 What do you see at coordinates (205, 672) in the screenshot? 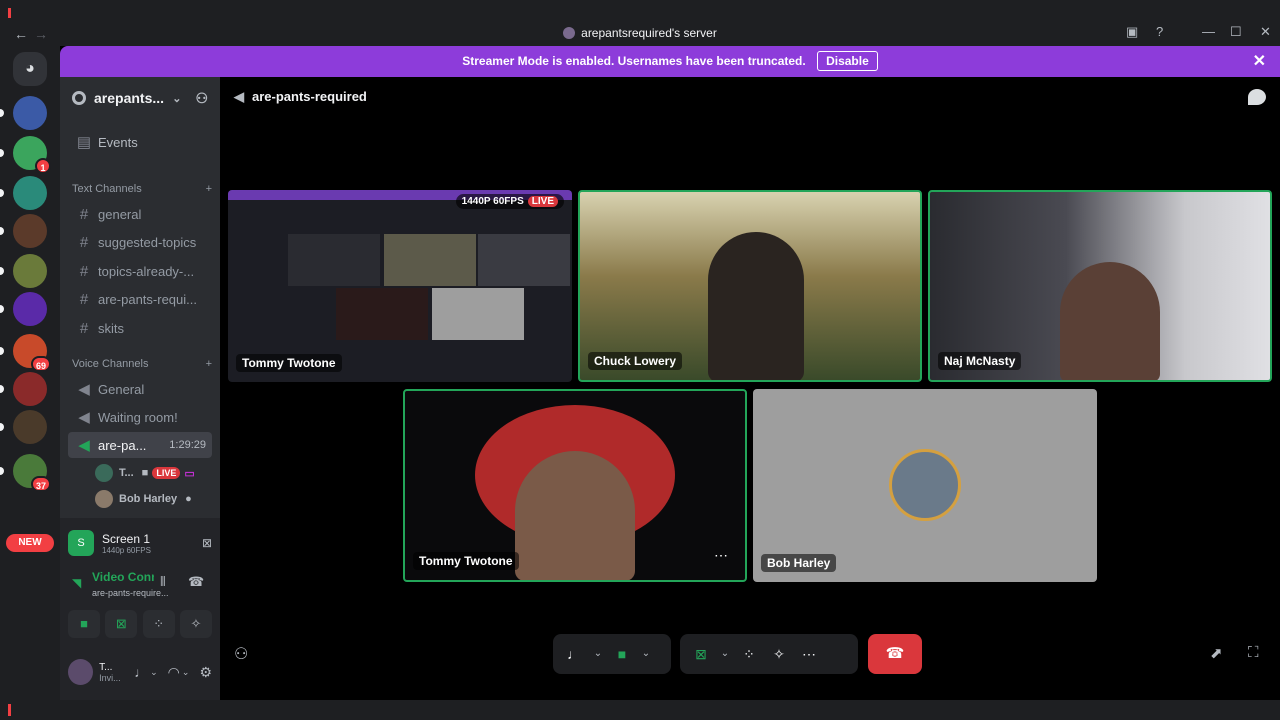
I see `settings-icon: ⚙` at bounding box center [205, 672].